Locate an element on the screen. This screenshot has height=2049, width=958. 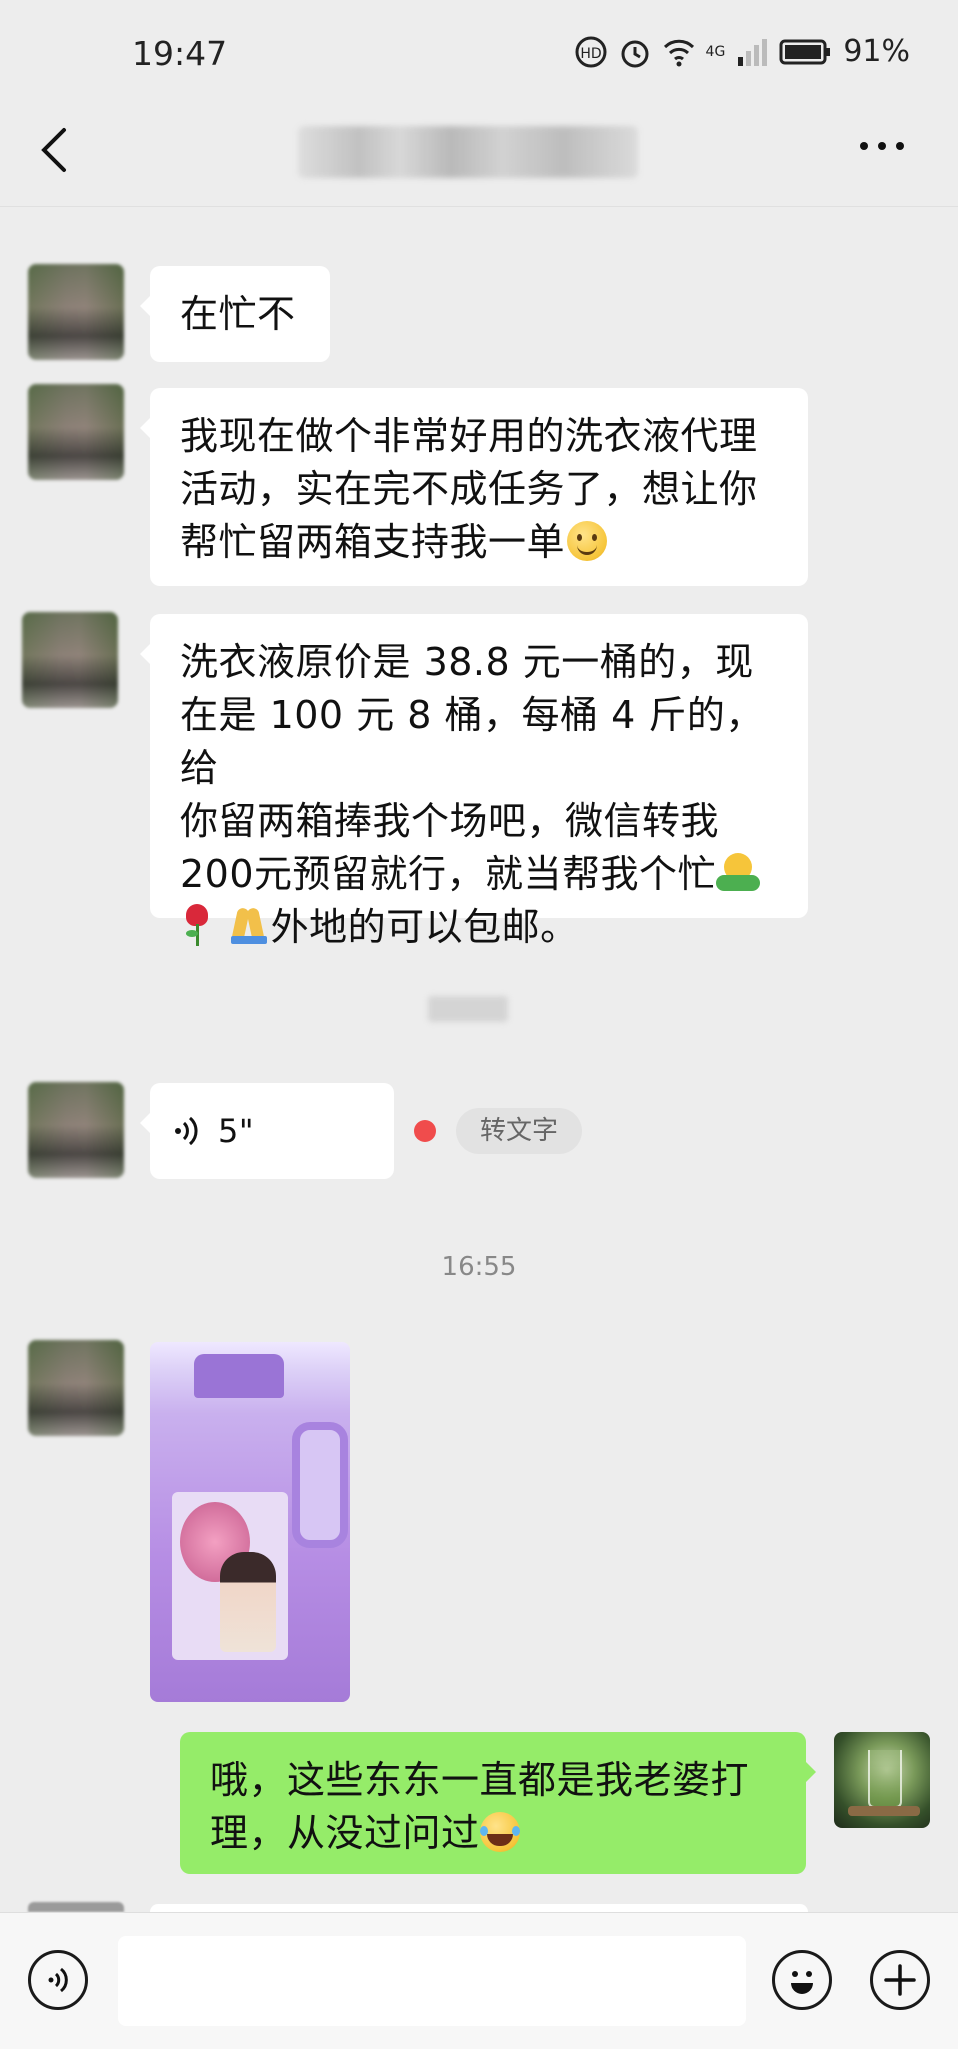
svg-text: HD is located at coordinates (590, 54).